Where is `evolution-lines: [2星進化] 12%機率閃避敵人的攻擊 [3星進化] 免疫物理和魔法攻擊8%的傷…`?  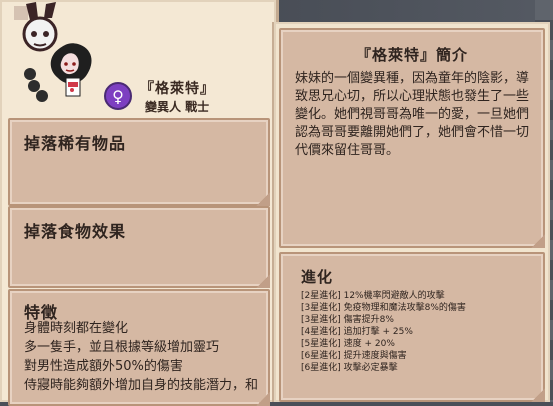
evolution-lines: [2星進化] 12%機率閃避敵人的攻擊 [3星進化] 免疫物理和魔法攻擊8%的傷… is located at coordinates (416, 332).